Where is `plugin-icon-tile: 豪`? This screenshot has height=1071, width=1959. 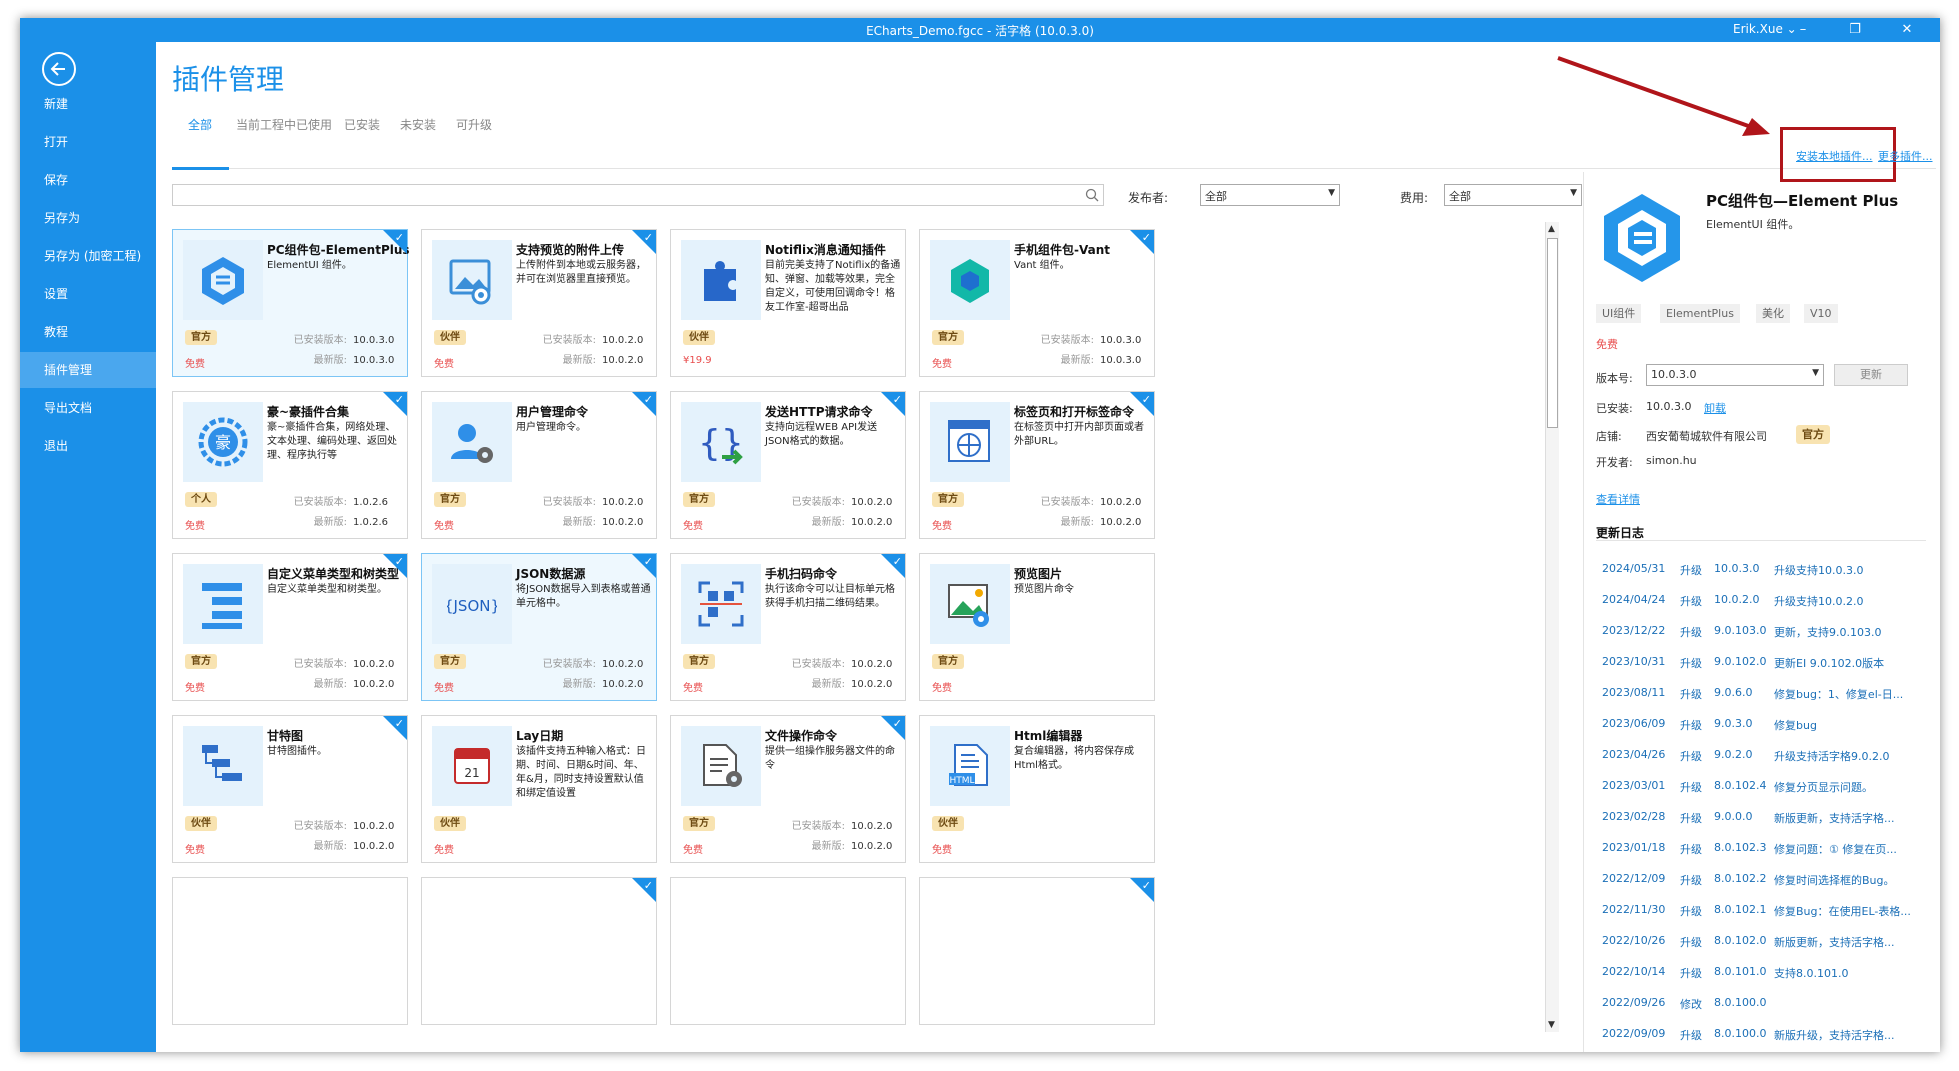
plugin-icon-tile: 豪 is located at coordinates (223, 442).